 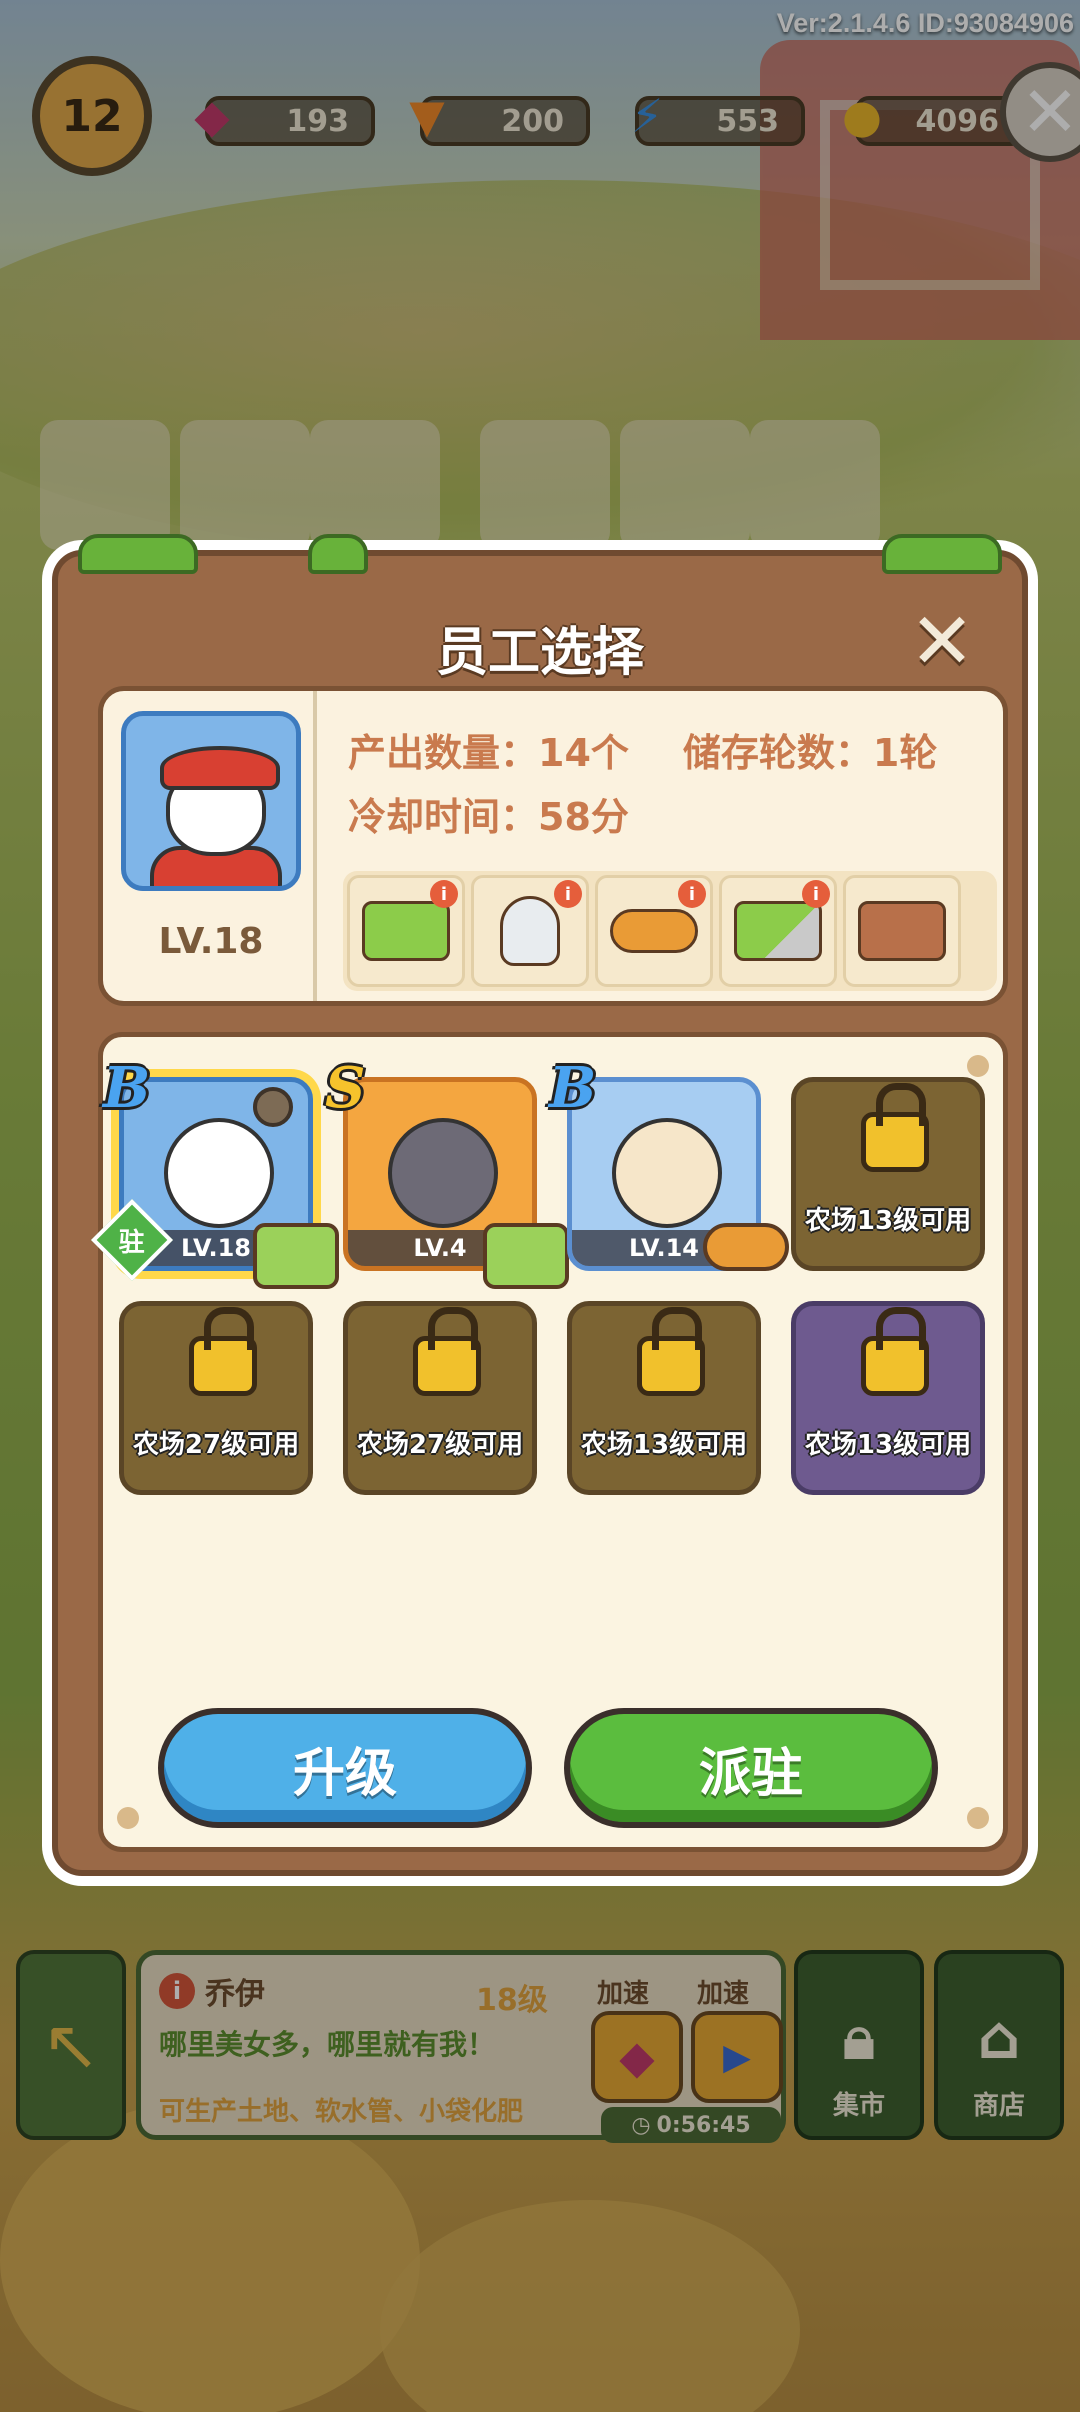 What do you see at coordinates (942, 642) in the screenshot?
I see `close-icon: ✕` at bounding box center [942, 642].